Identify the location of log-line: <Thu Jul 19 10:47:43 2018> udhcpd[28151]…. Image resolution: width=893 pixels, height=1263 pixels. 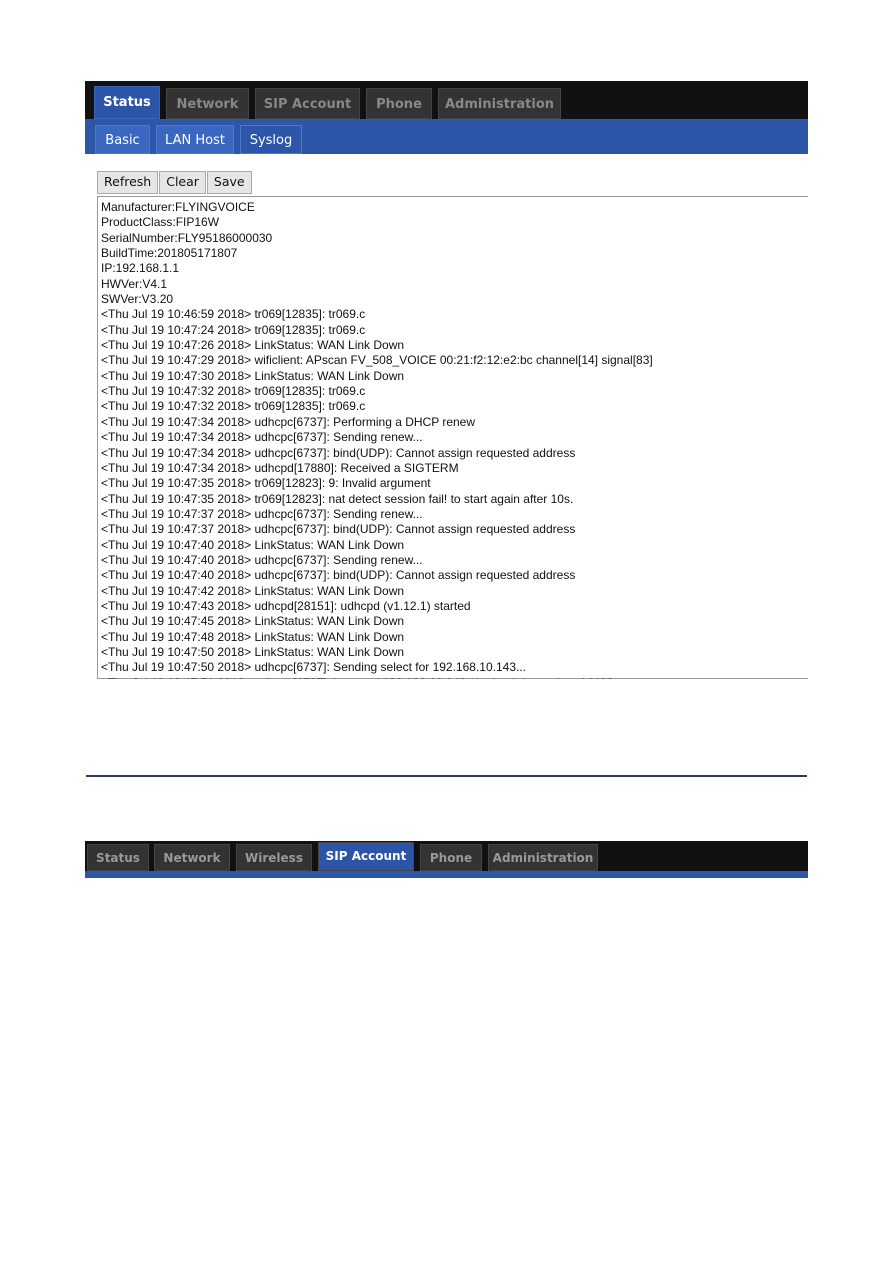
(286, 605).